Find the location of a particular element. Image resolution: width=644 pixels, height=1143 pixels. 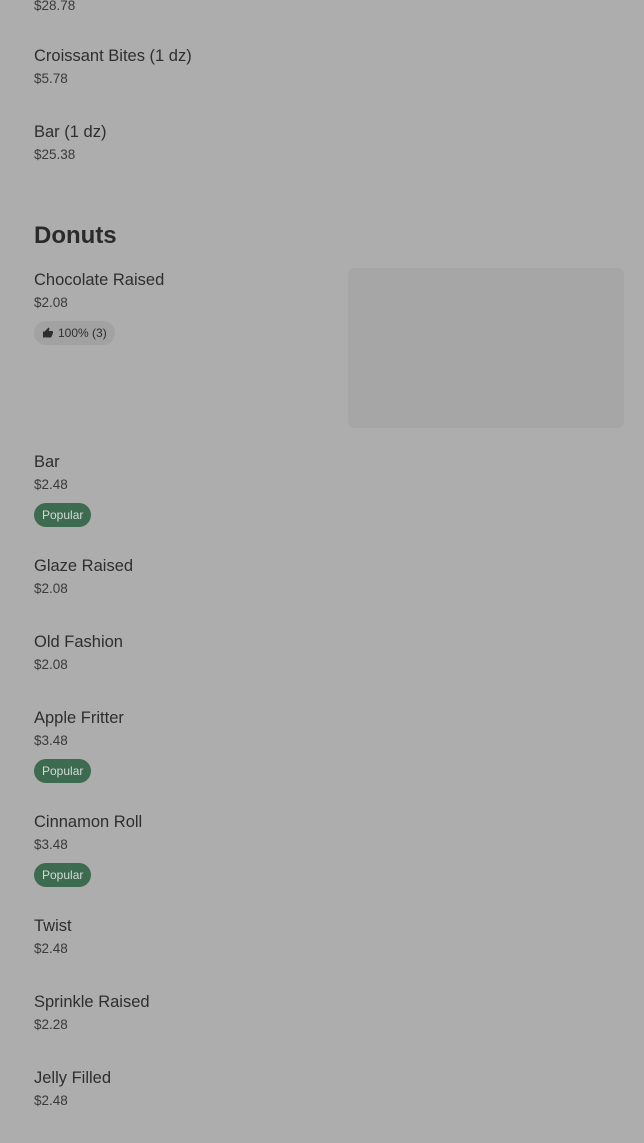

item-name: Cinnamon Roll is located at coordinates (88, 822).